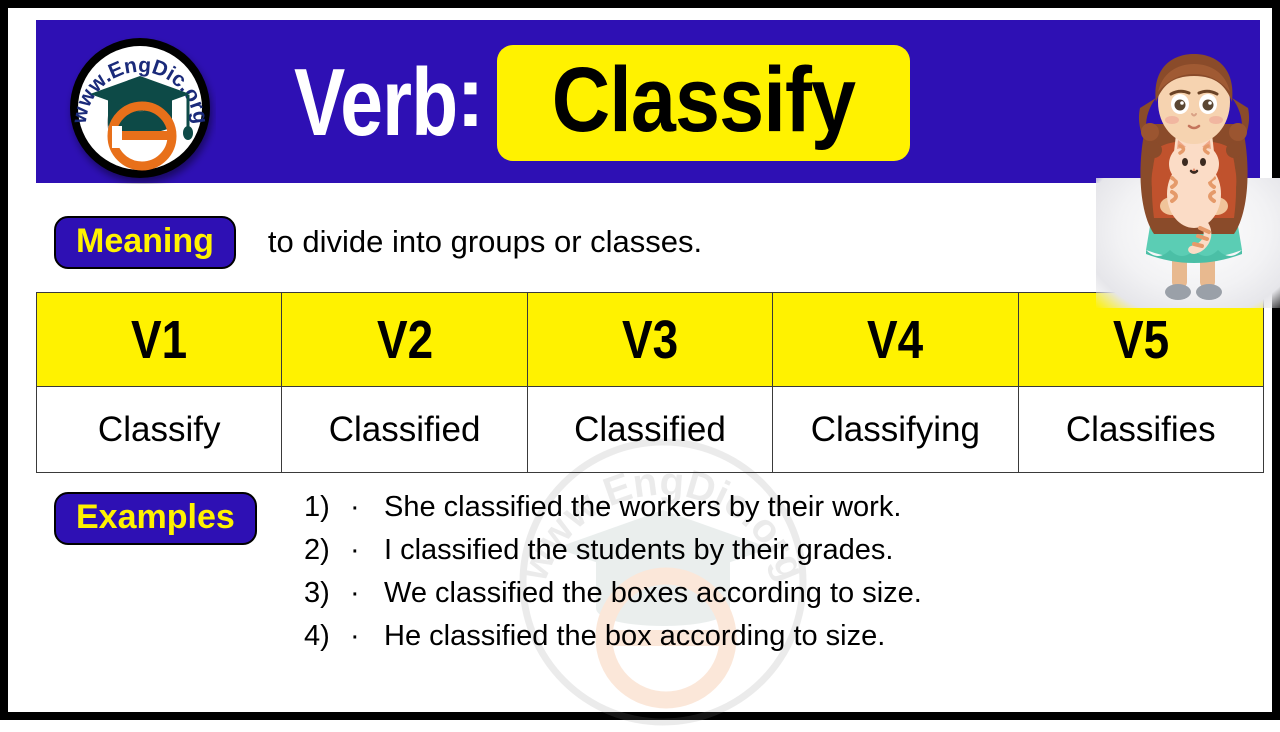 This screenshot has height=732, width=1280. I want to click on column-header-v2: V2, so click(404, 339).